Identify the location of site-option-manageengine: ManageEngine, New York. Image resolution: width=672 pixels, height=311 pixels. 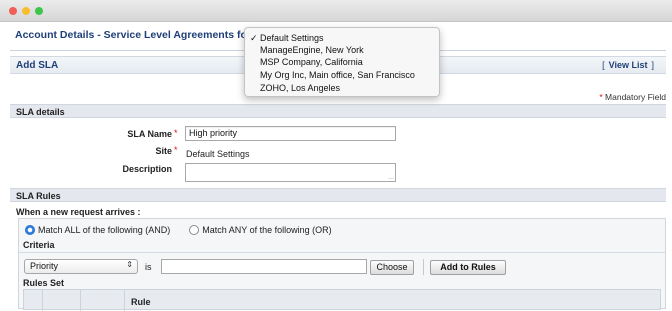
(312, 50).